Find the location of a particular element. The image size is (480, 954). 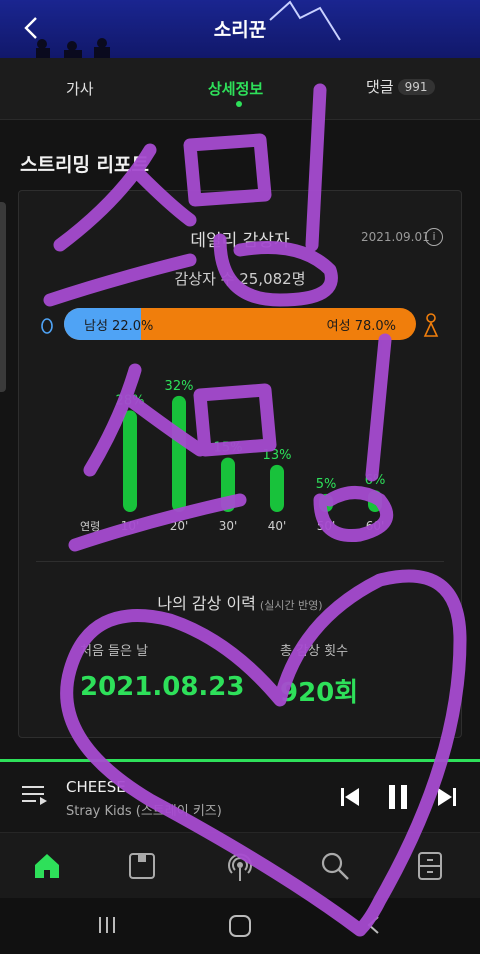

top-header: 소리꾼 is located at coordinates (240, 29).